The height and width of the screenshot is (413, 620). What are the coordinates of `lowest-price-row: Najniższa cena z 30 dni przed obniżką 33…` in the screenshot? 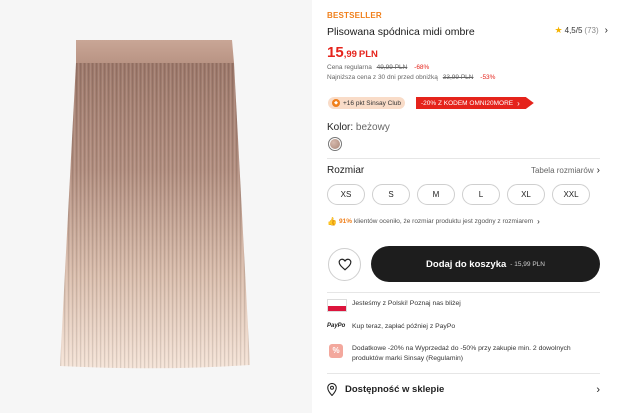 It's located at (411, 77).